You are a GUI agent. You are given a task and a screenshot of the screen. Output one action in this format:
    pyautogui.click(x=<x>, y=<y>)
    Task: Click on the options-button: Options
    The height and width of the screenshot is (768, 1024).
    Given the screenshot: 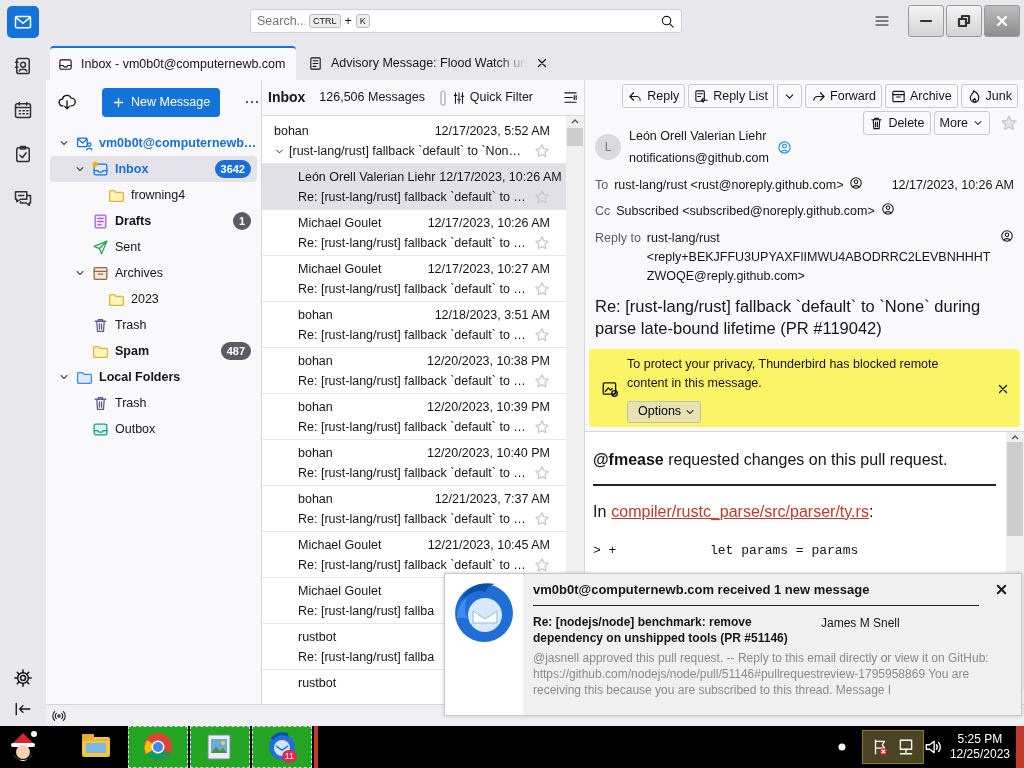 What is the action you would take?
    pyautogui.click(x=664, y=411)
    